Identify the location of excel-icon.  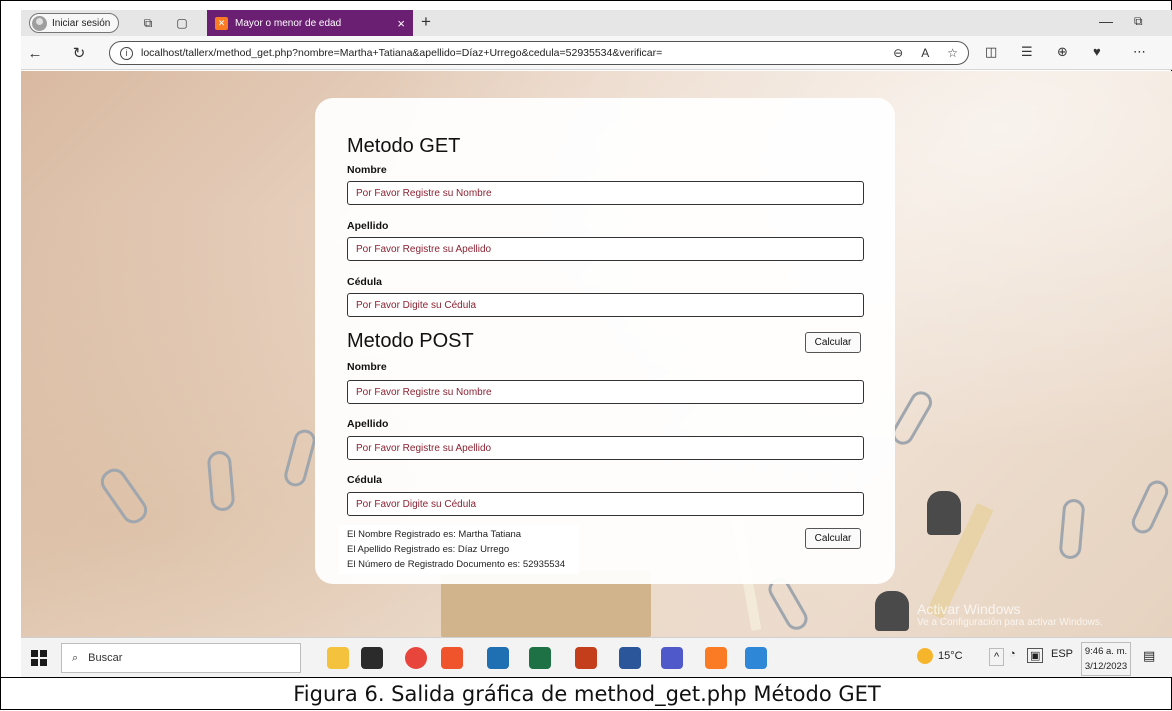
(540, 658).